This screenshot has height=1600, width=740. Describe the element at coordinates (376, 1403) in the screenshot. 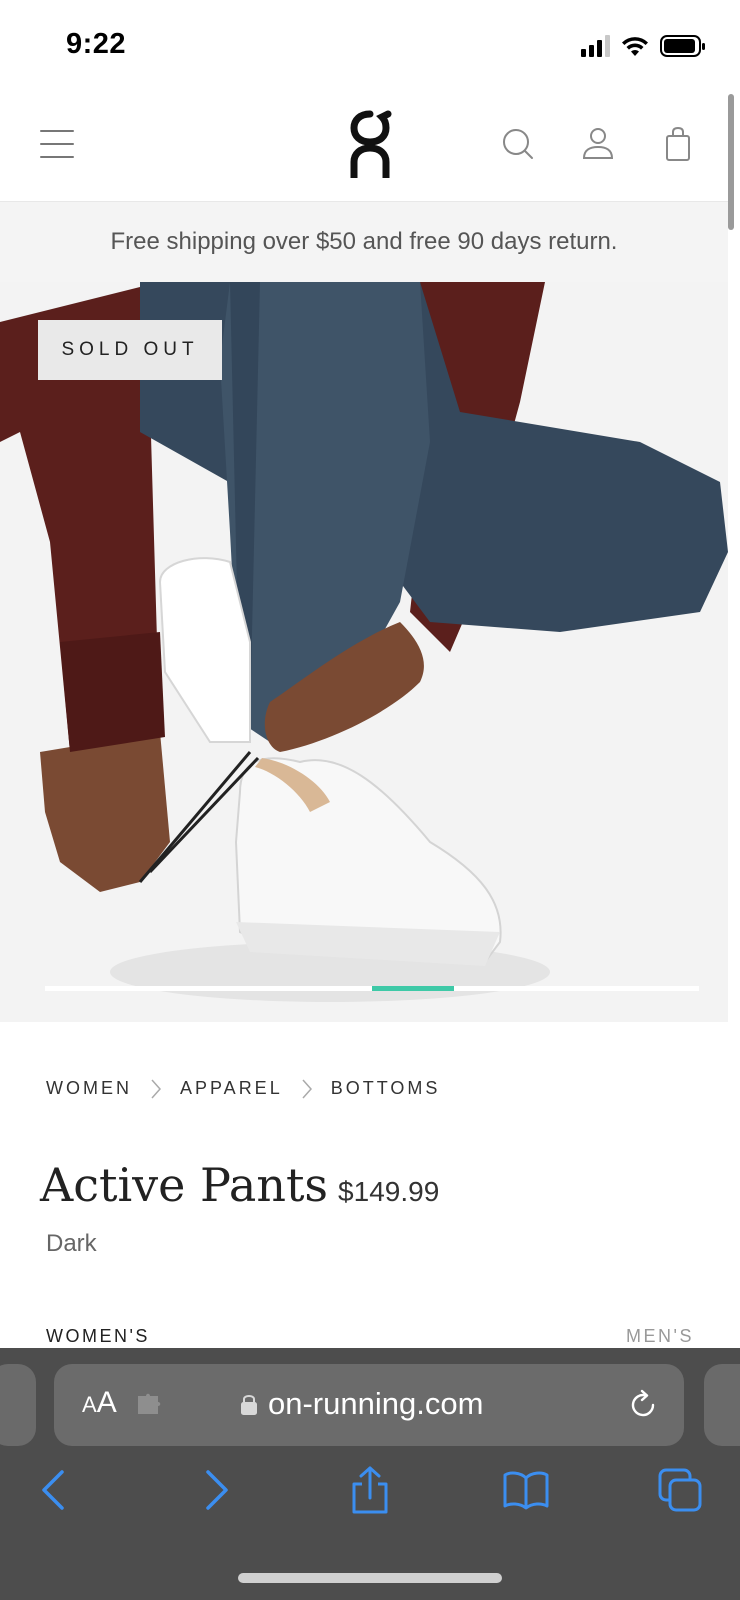

I see `url-text: on-running.com` at that location.